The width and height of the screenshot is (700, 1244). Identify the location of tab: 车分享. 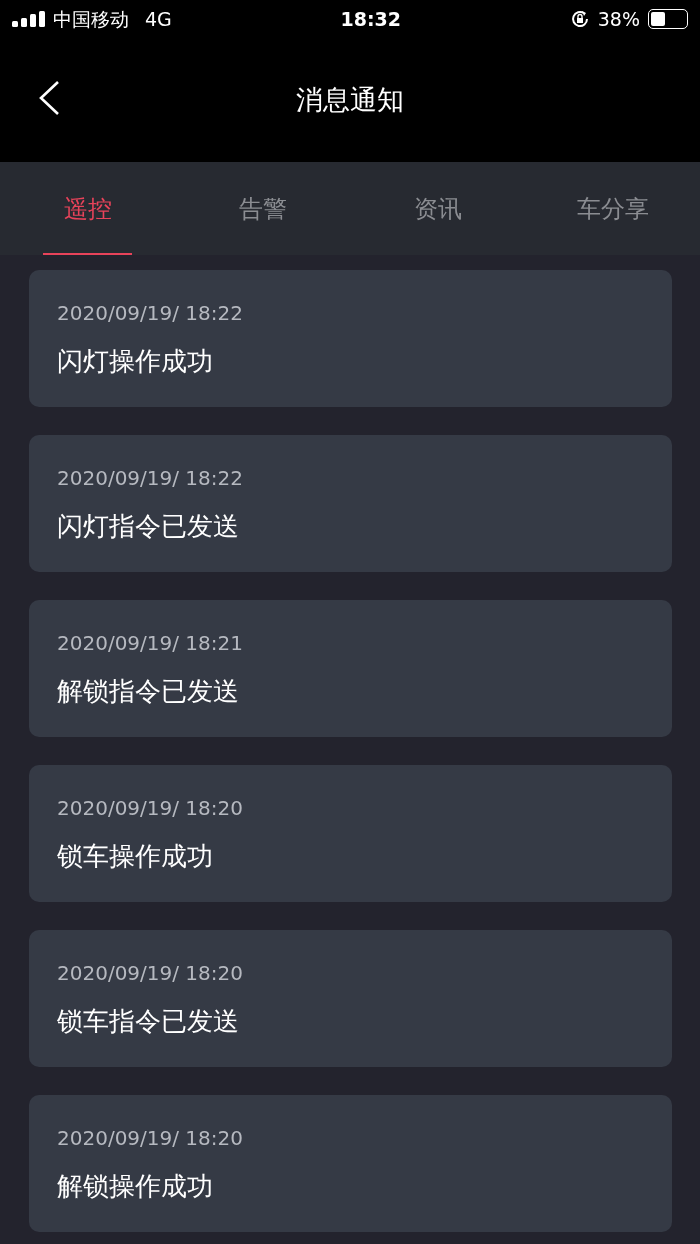
(612, 208).